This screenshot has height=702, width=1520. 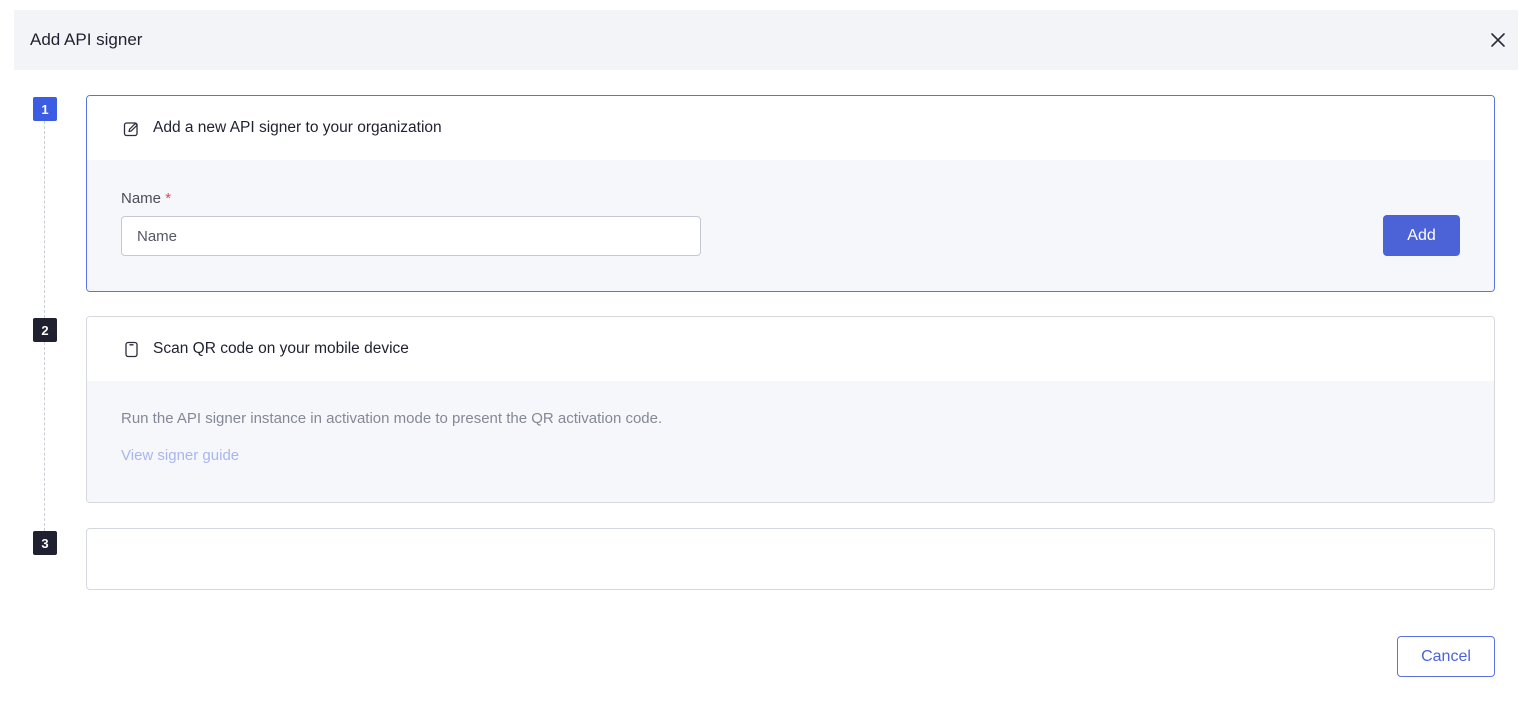 What do you see at coordinates (132, 128) in the screenshot?
I see `edit-square-icon` at bounding box center [132, 128].